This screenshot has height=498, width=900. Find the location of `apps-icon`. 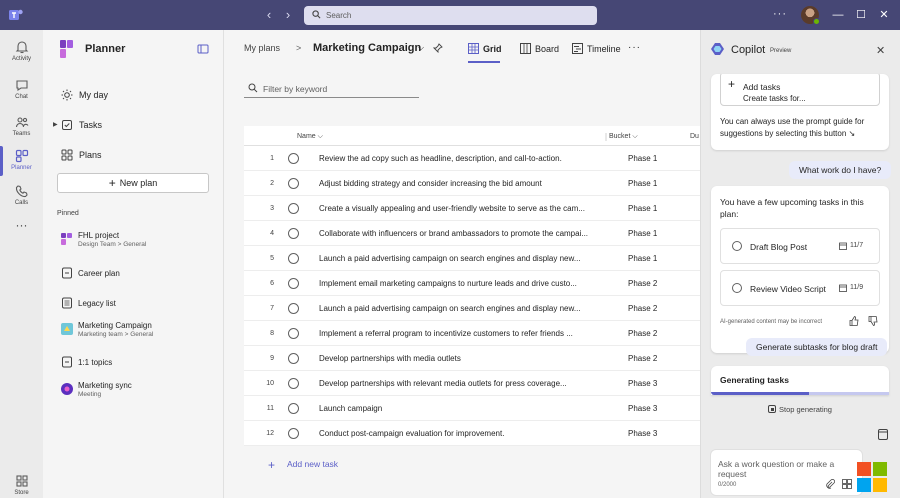

apps-icon is located at coordinates (847, 484).